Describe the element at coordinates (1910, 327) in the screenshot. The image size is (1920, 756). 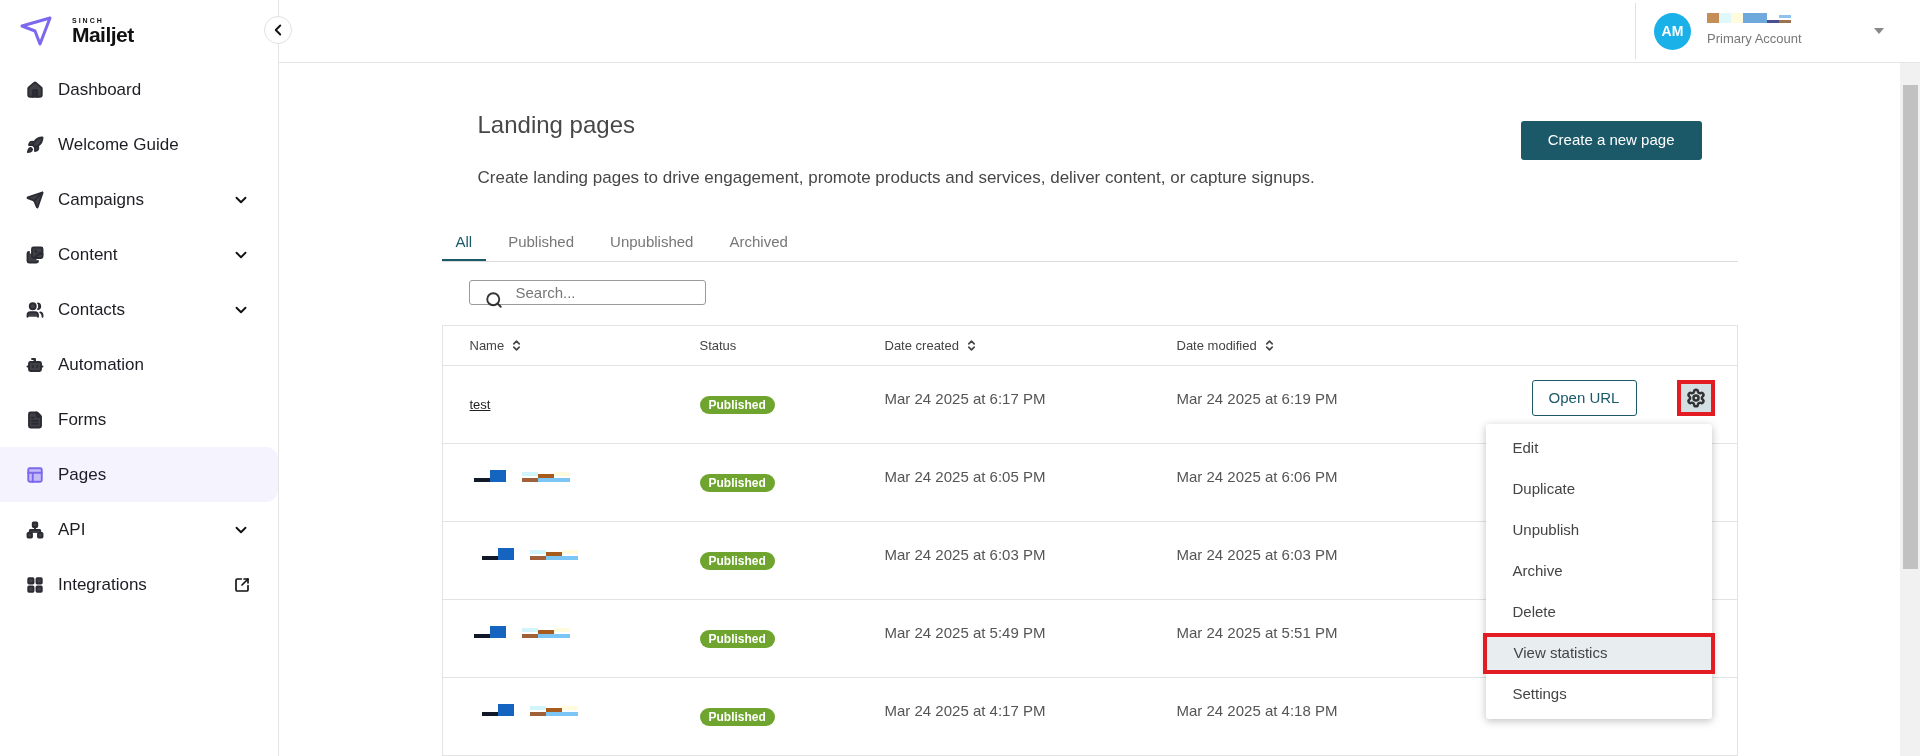
I see `scrollbar-thumb` at that location.